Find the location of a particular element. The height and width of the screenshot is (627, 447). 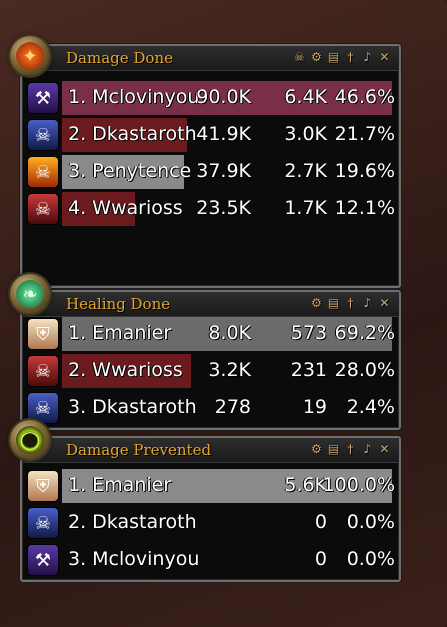

list-item: ⚒ 1. Mclovinyou 90.0K 6.4K 46.6% is located at coordinates (210, 98).